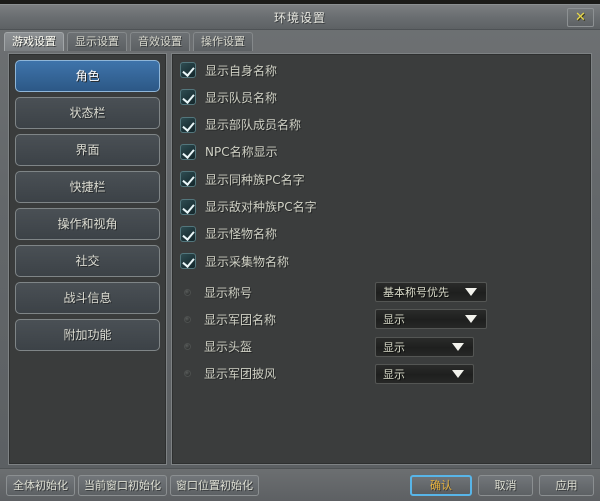  I want to click on close-button: ✕, so click(580, 17).